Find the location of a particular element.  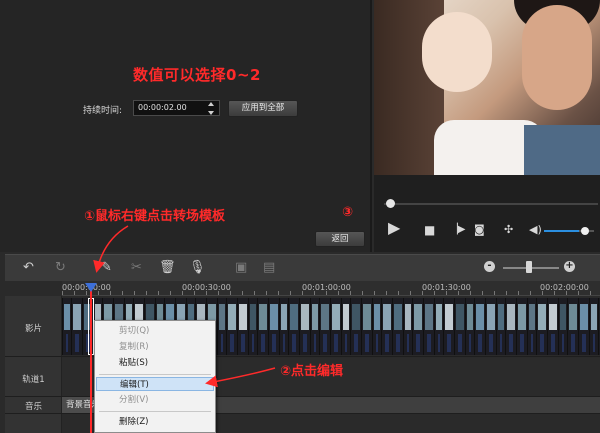

undo-icon: ↶ is located at coordinates (28, 268).